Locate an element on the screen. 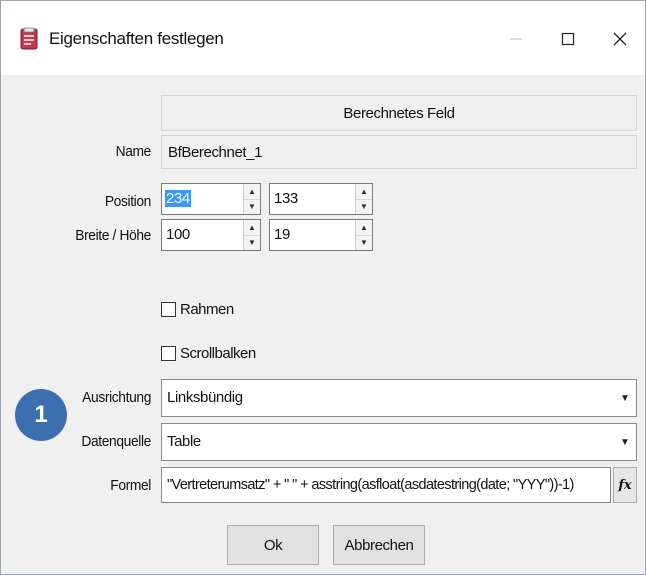  minimize-icon is located at coordinates (516, 39).